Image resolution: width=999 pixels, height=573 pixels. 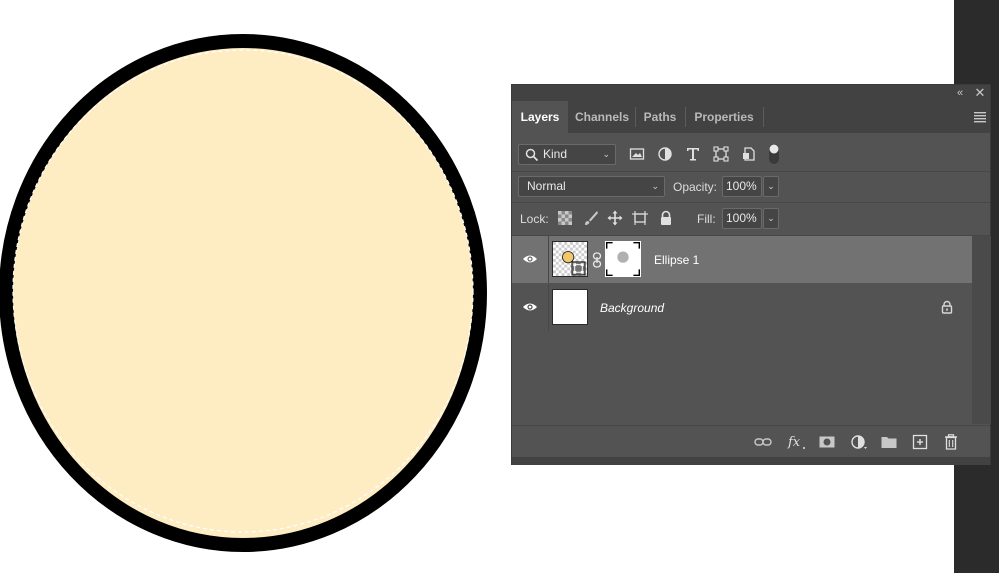 I want to click on layer-mask-thumbnail, so click(x=623, y=259).